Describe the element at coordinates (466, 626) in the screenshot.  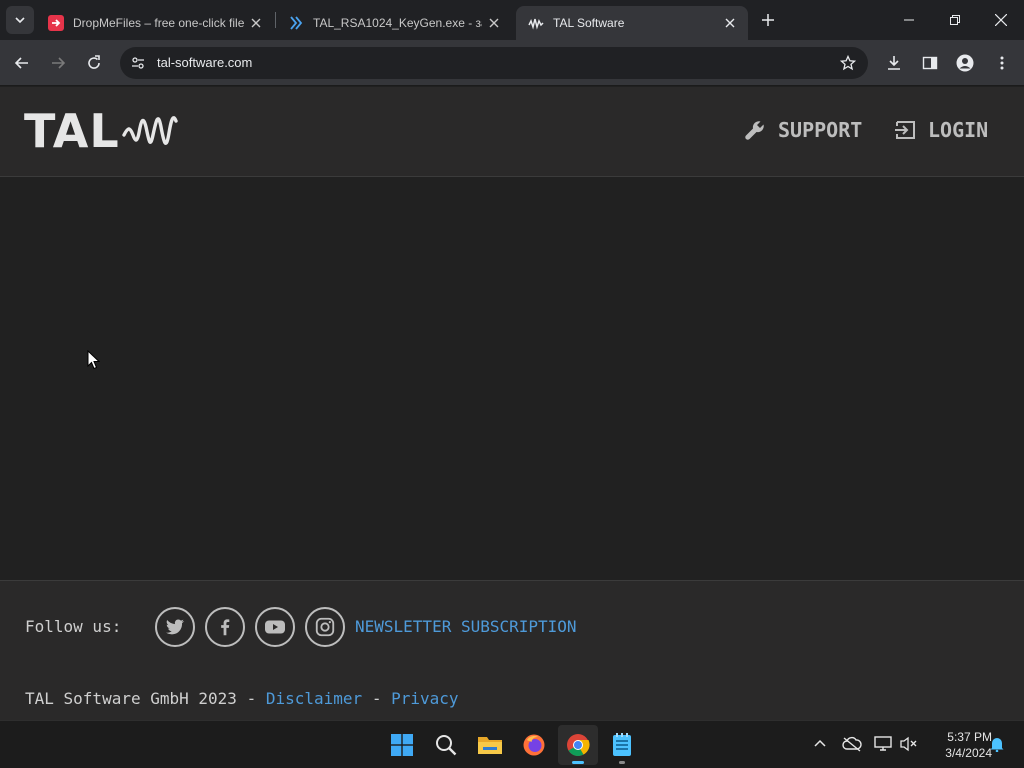
I see `newsletter-subscription-link: NEWSLETTER SUBSCRIPTION` at that location.